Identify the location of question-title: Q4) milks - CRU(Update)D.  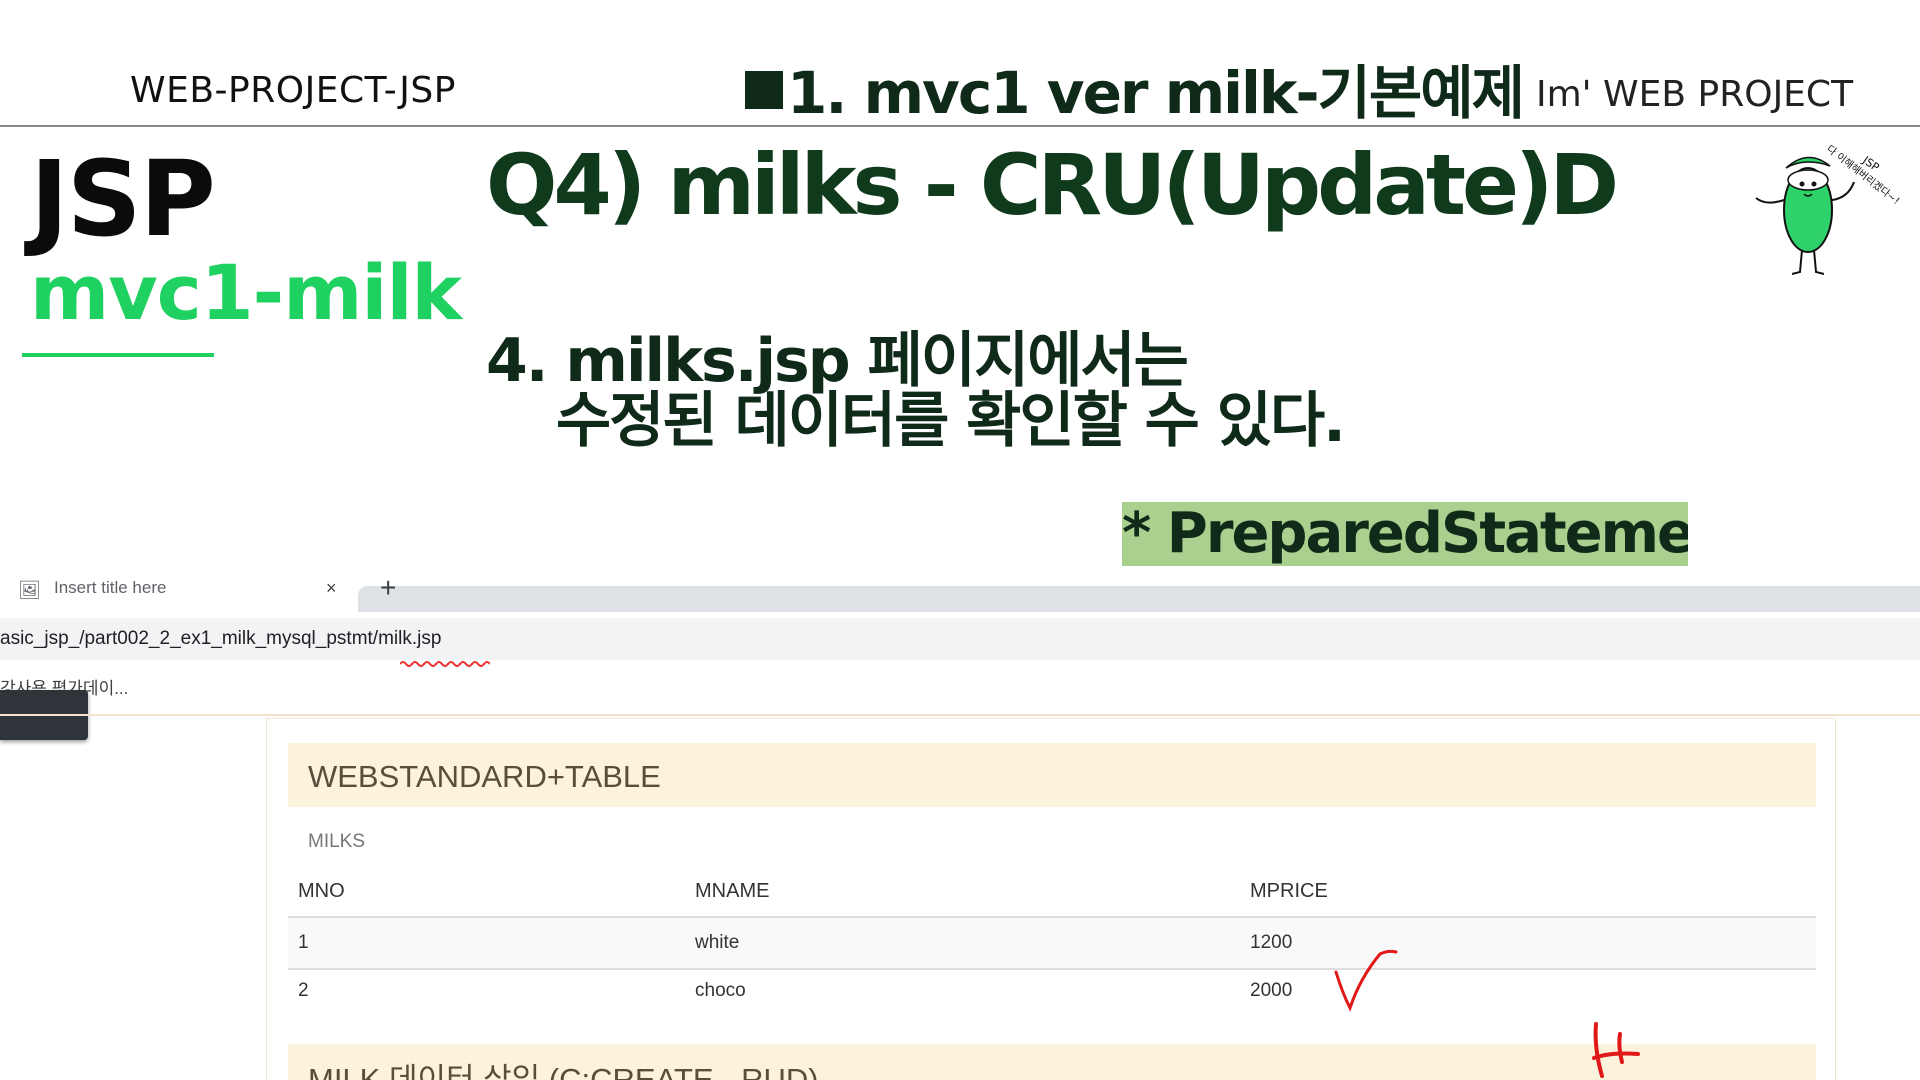
(1052, 185).